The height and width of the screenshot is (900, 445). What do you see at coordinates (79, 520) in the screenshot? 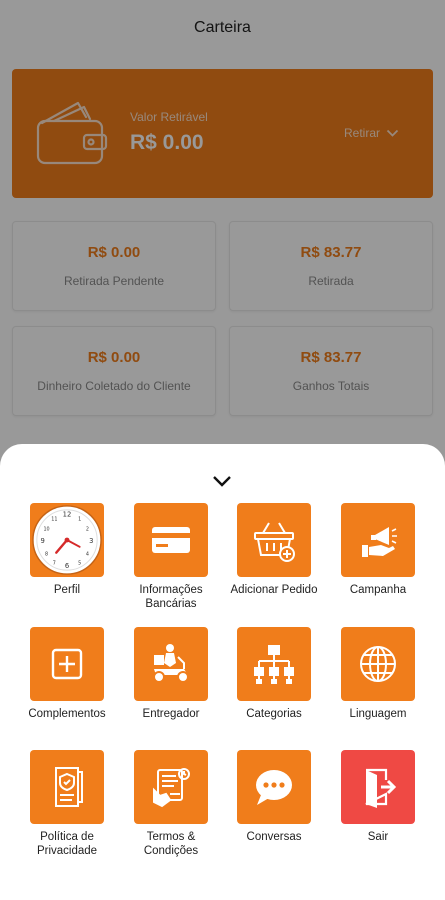
I see `svg-text: 1` at bounding box center [79, 520].